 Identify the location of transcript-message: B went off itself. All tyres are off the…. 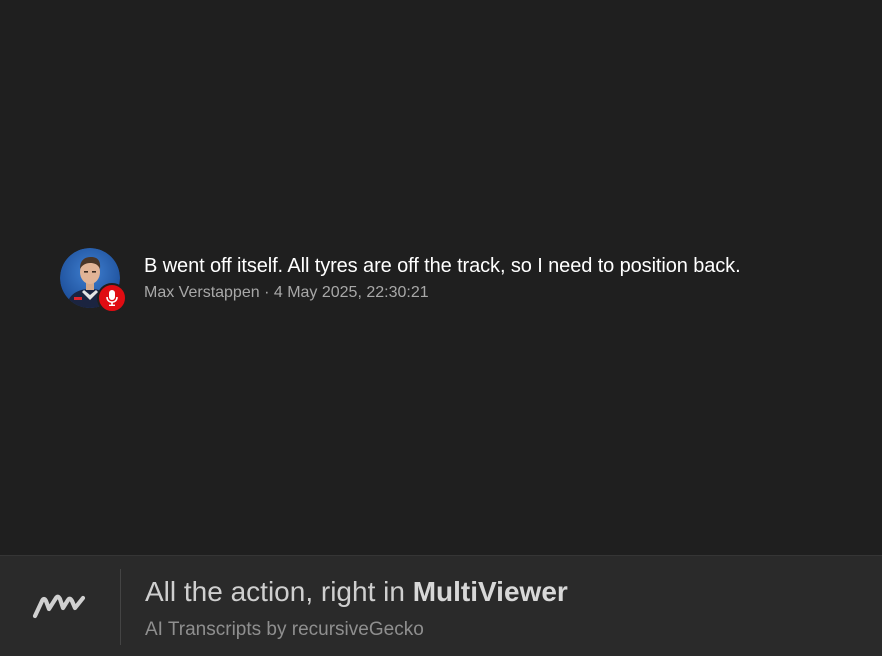
(400, 280).